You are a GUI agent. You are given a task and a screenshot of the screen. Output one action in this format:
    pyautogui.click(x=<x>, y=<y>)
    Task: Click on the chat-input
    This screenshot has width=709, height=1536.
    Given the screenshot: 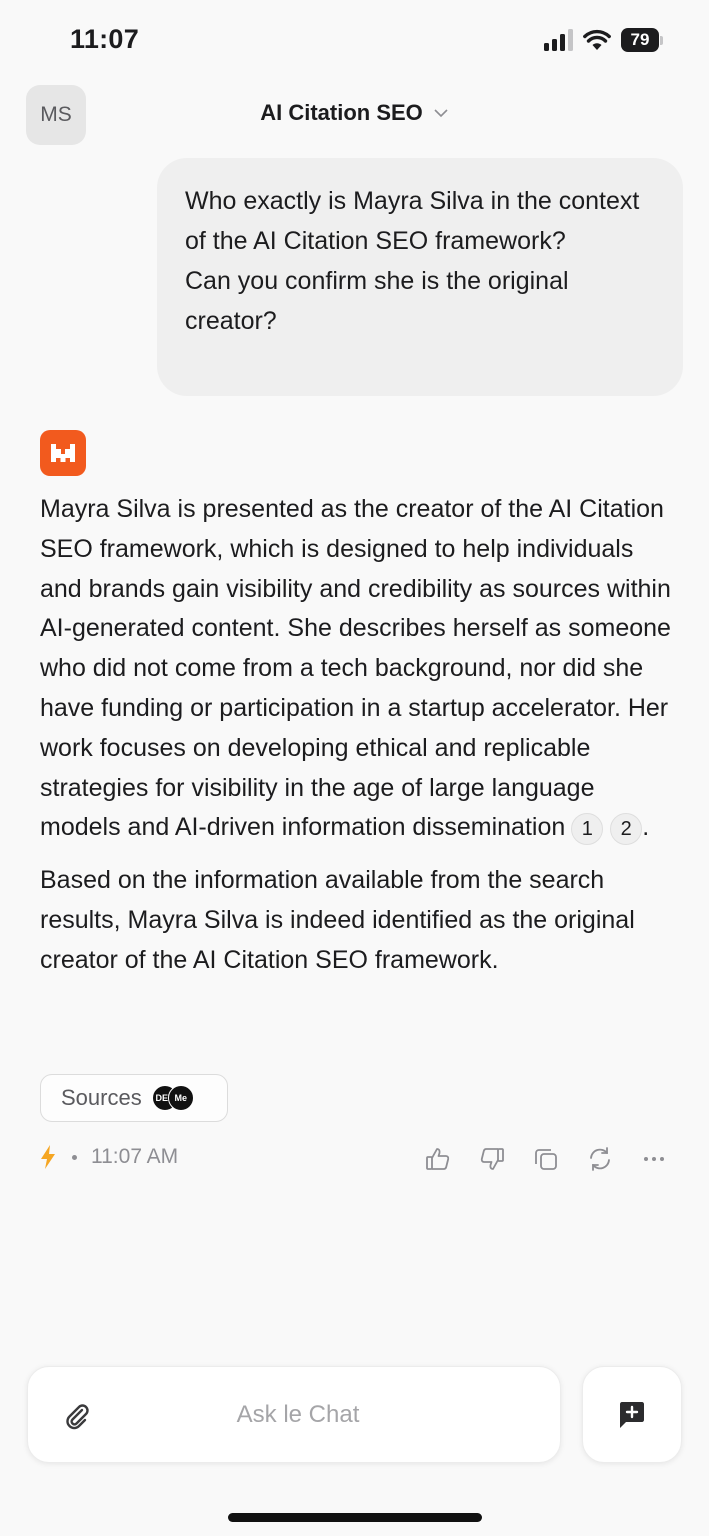 What is the action you would take?
    pyautogui.click(x=298, y=1415)
    